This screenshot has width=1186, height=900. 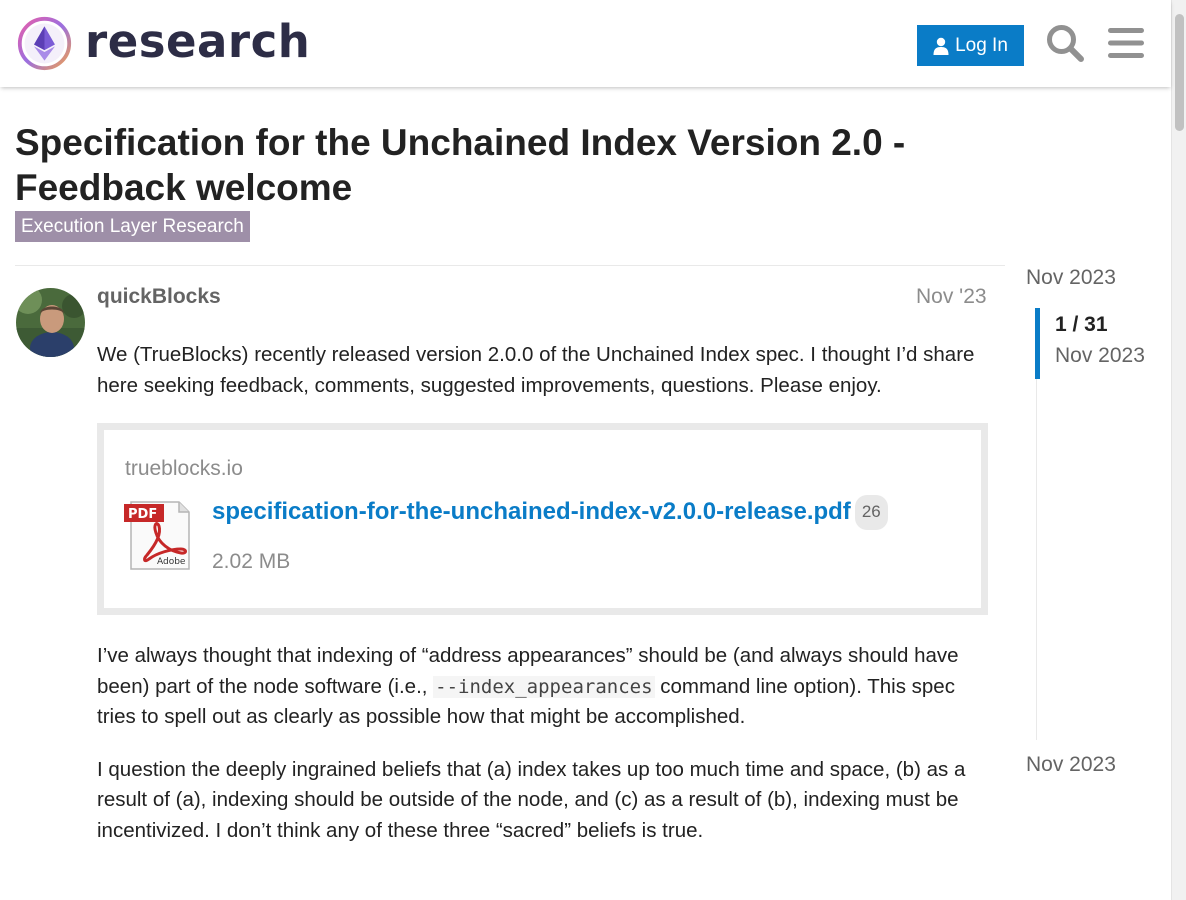 What do you see at coordinates (510, 265) in the screenshot?
I see `title-divider` at bounding box center [510, 265].